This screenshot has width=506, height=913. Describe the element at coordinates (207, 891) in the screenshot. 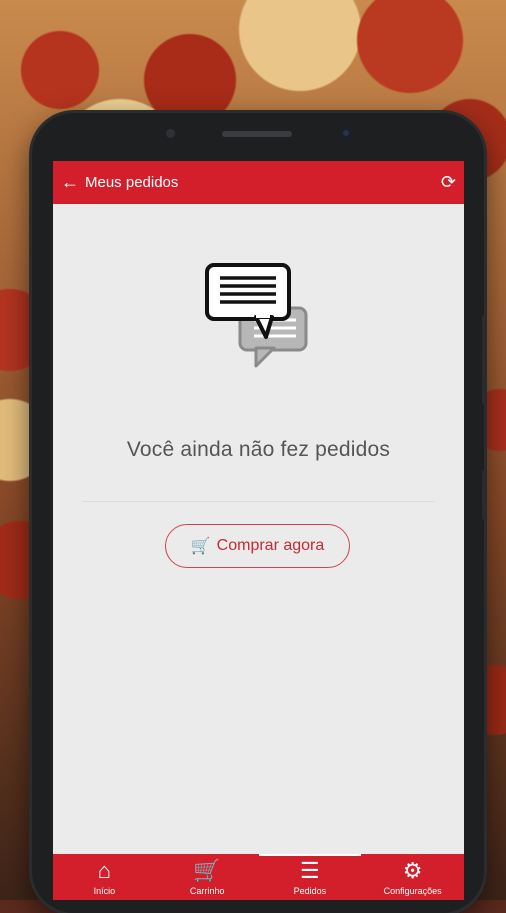

I see `nav-label-cart: Carrinho` at that location.